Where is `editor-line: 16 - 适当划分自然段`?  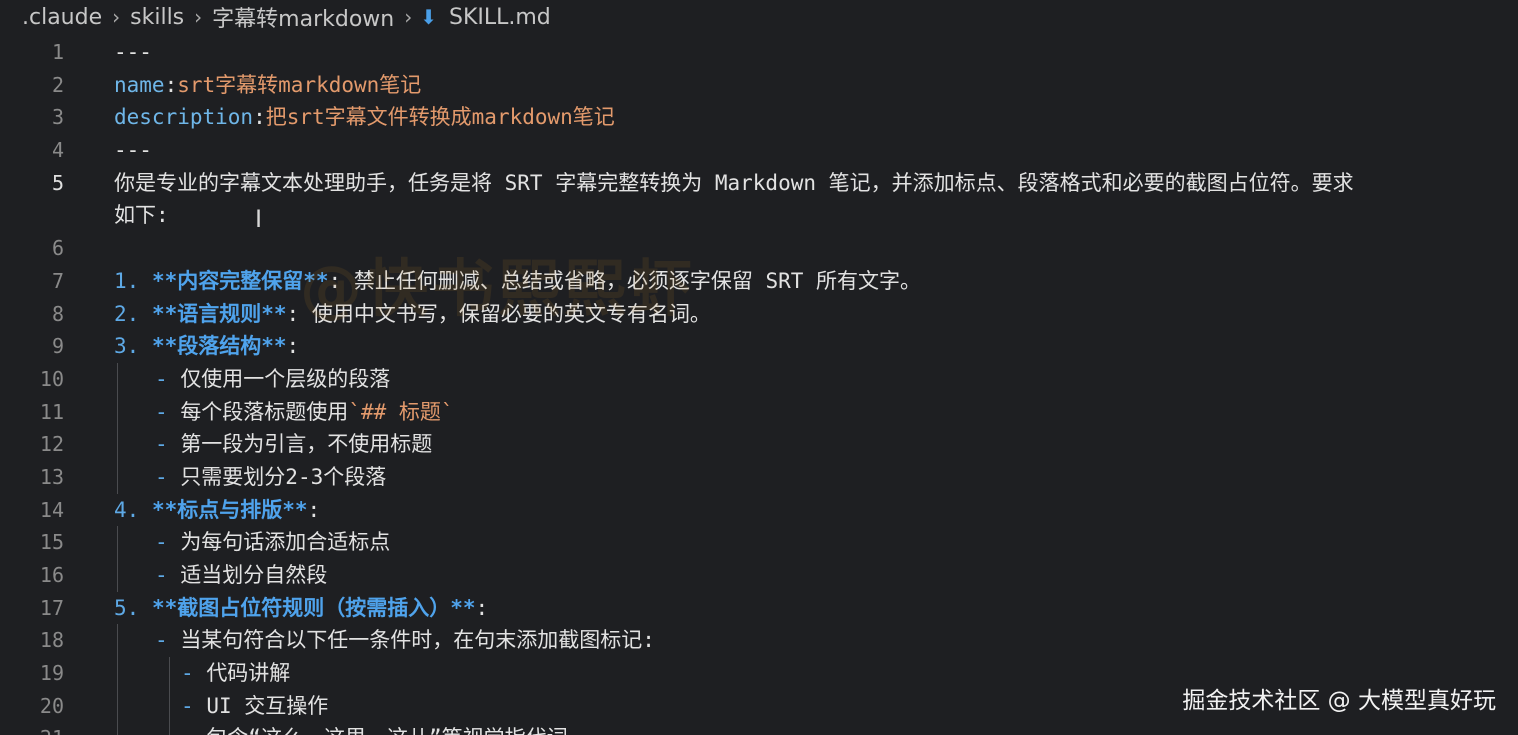
editor-line: 16 - 适当划分自然段 is located at coordinates (759, 575).